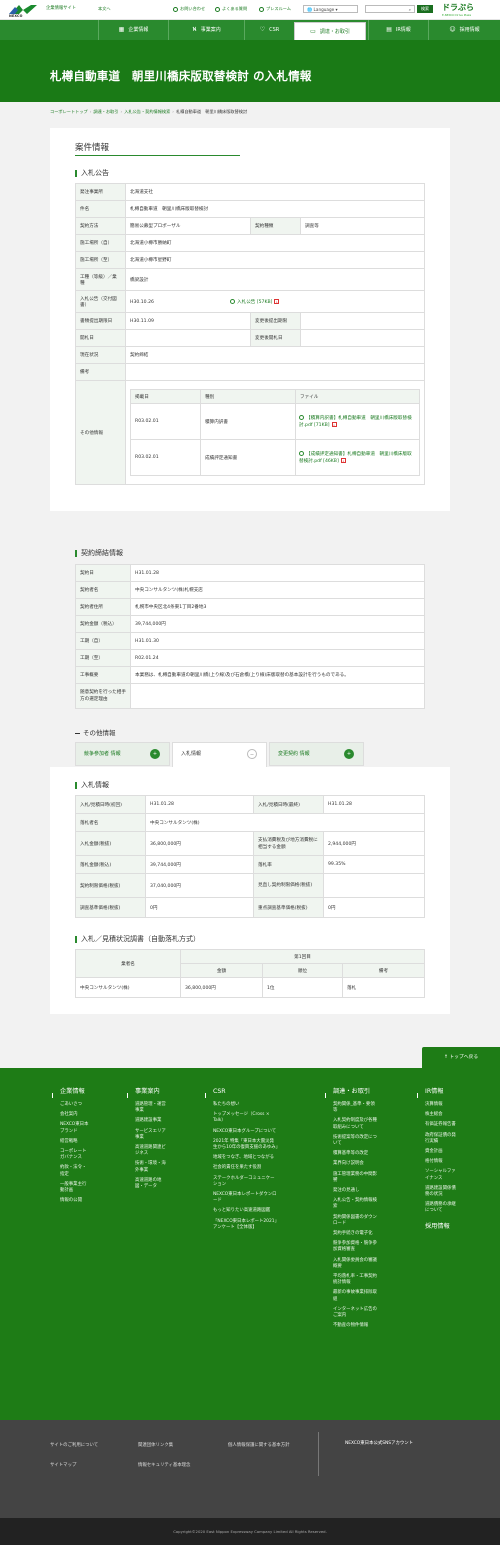 This screenshot has width=500, height=1545. I want to click on footer-link: 道路債務の承継について, so click(442, 1208).